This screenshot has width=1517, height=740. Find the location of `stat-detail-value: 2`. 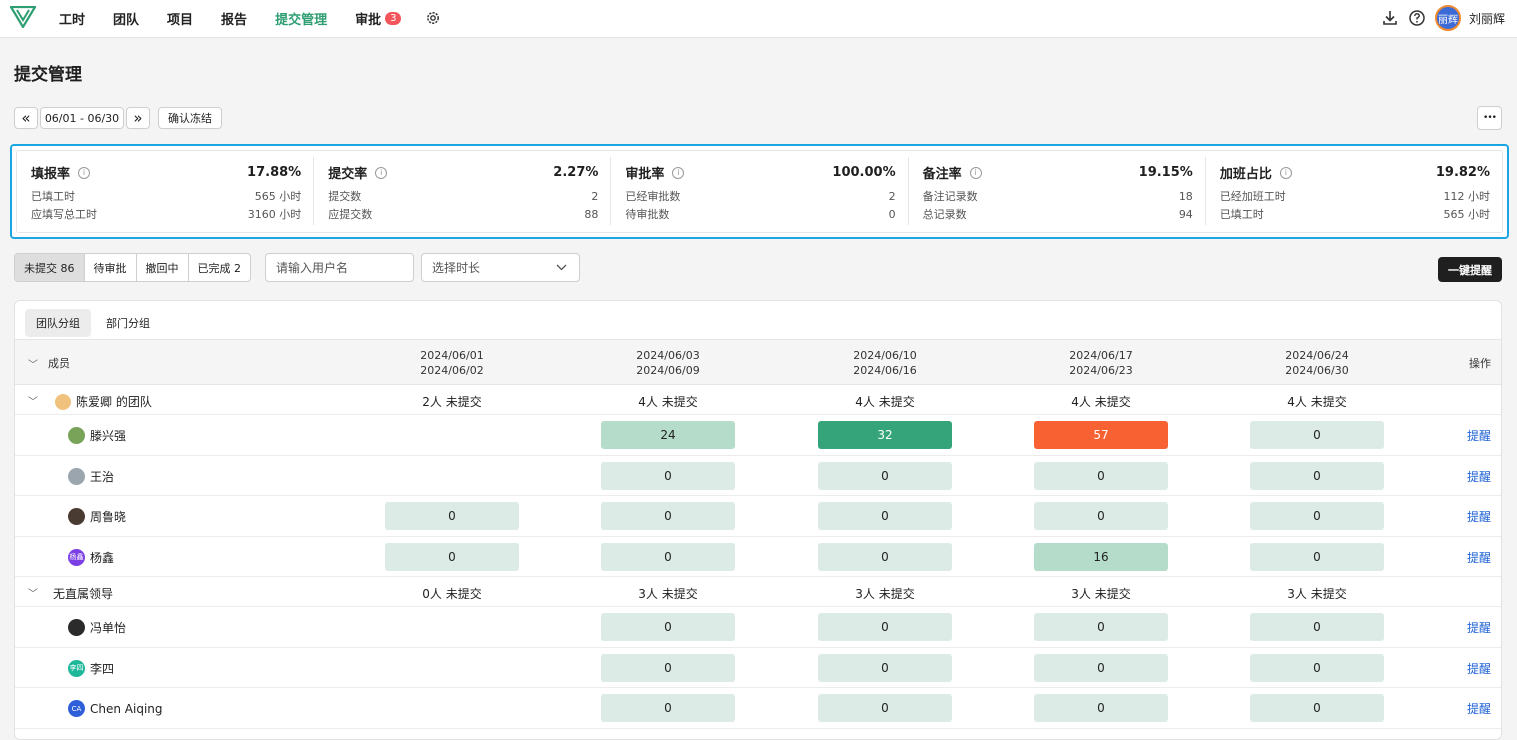

stat-detail-value: 2 is located at coordinates (595, 196).